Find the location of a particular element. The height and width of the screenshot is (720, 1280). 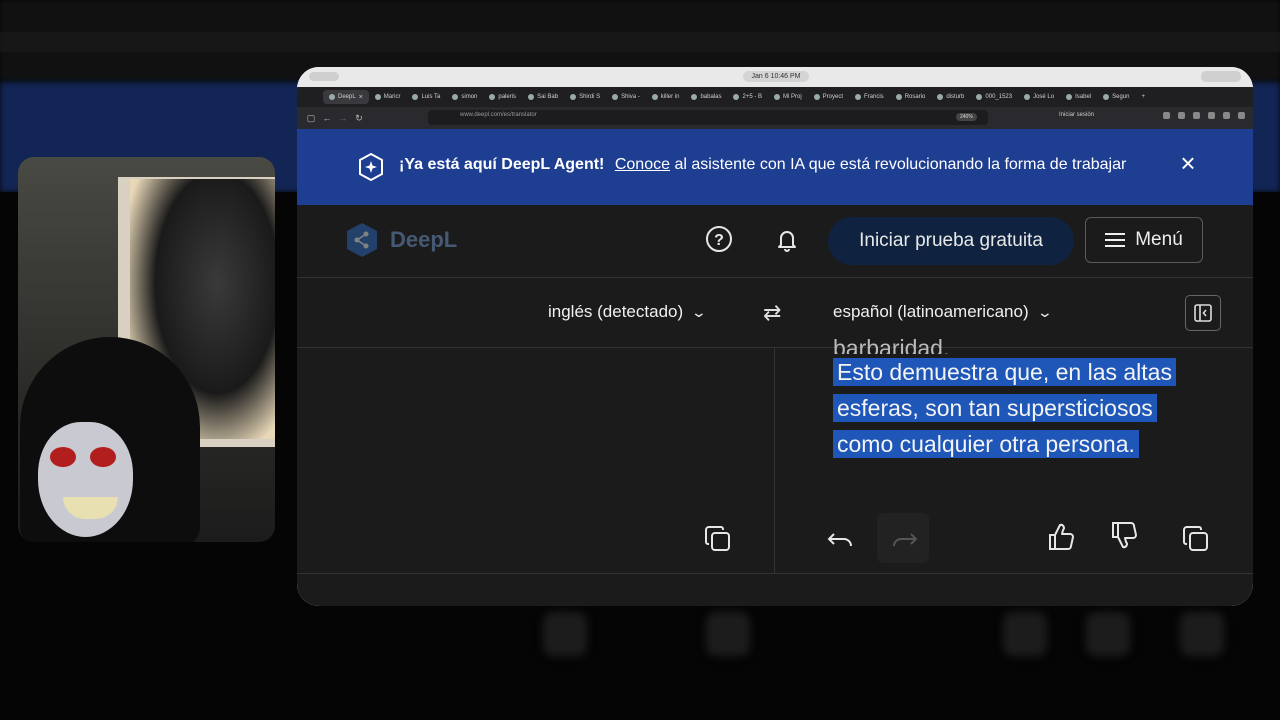

redo-icon is located at coordinates (904, 539).